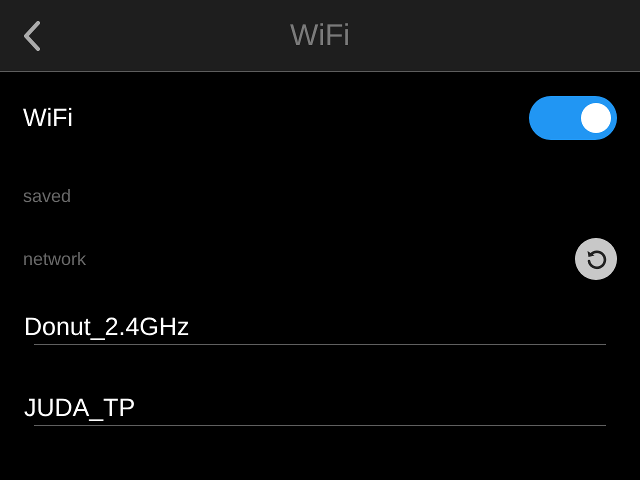 This screenshot has height=480, width=640. Describe the element at coordinates (32, 36) in the screenshot. I see `back-icon` at that location.